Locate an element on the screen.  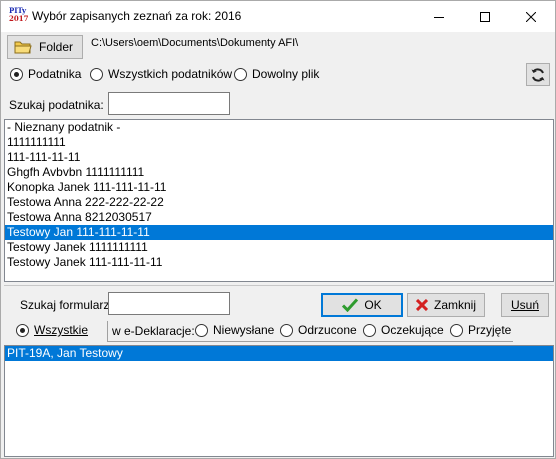
refresh-icon is located at coordinates (538, 74).